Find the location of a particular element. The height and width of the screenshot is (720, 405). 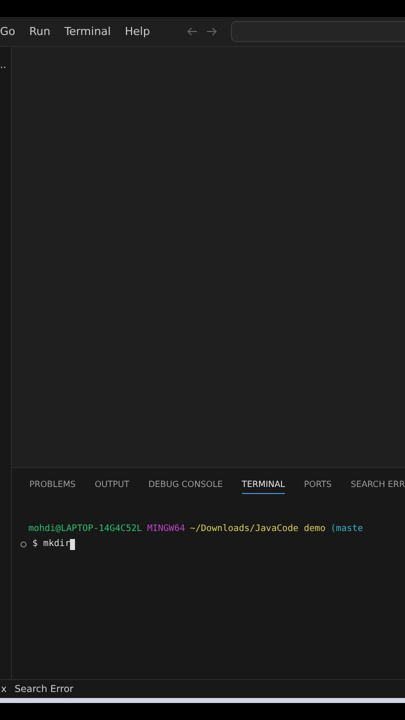

panel-tab: PROBLEMS is located at coordinates (52, 485).